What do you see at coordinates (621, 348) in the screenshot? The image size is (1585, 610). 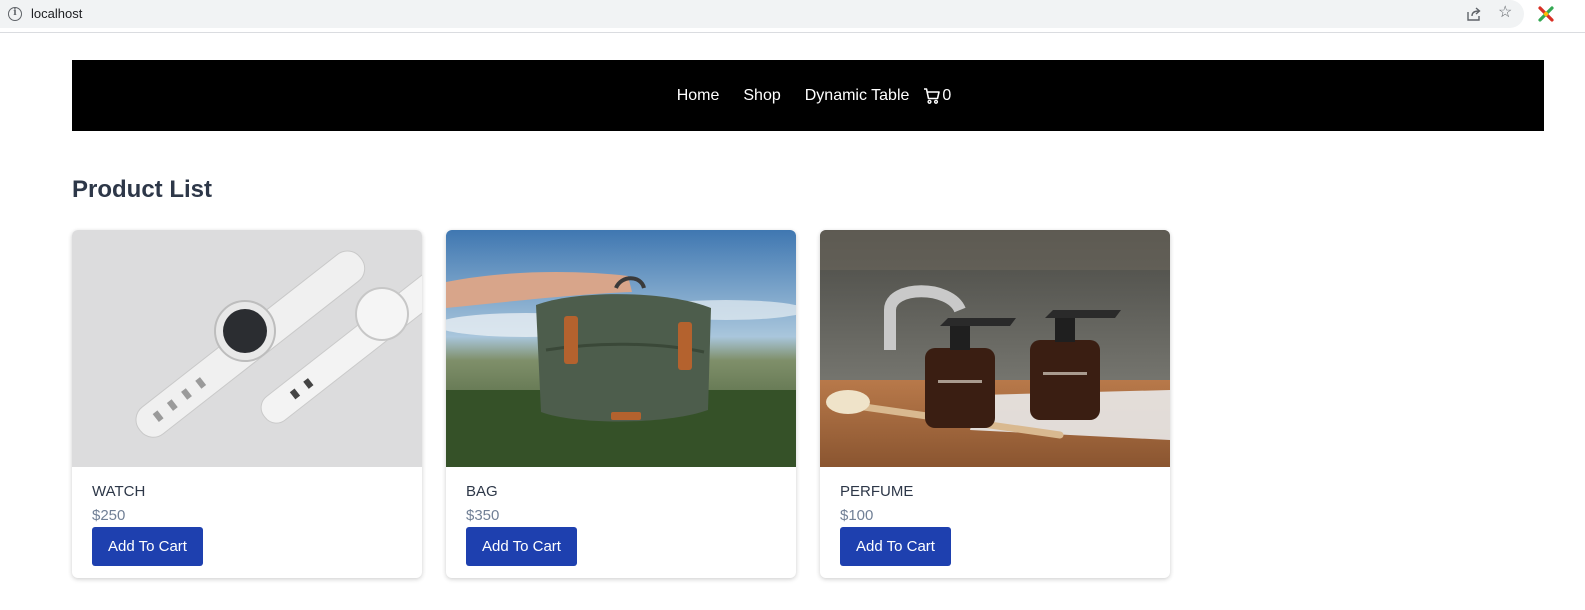 I see `product-image-bag` at bounding box center [621, 348].